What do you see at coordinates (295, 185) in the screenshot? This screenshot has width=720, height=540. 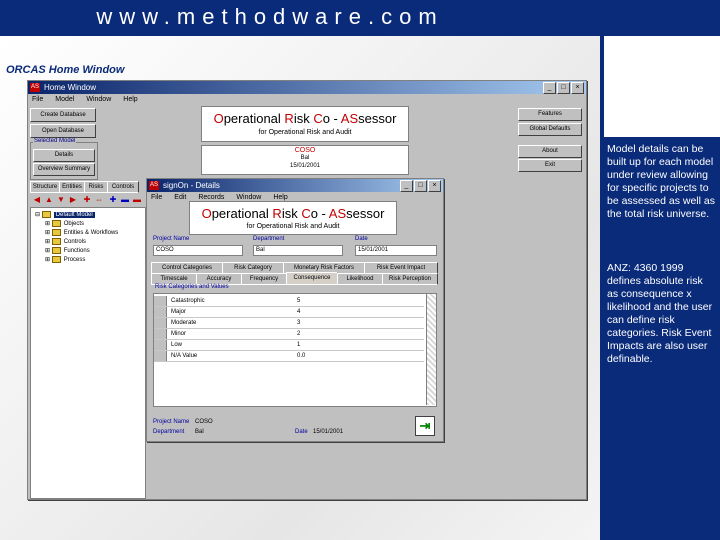 I see `details-titlebar: AS signOn - Details _ □ ×` at bounding box center [295, 185].